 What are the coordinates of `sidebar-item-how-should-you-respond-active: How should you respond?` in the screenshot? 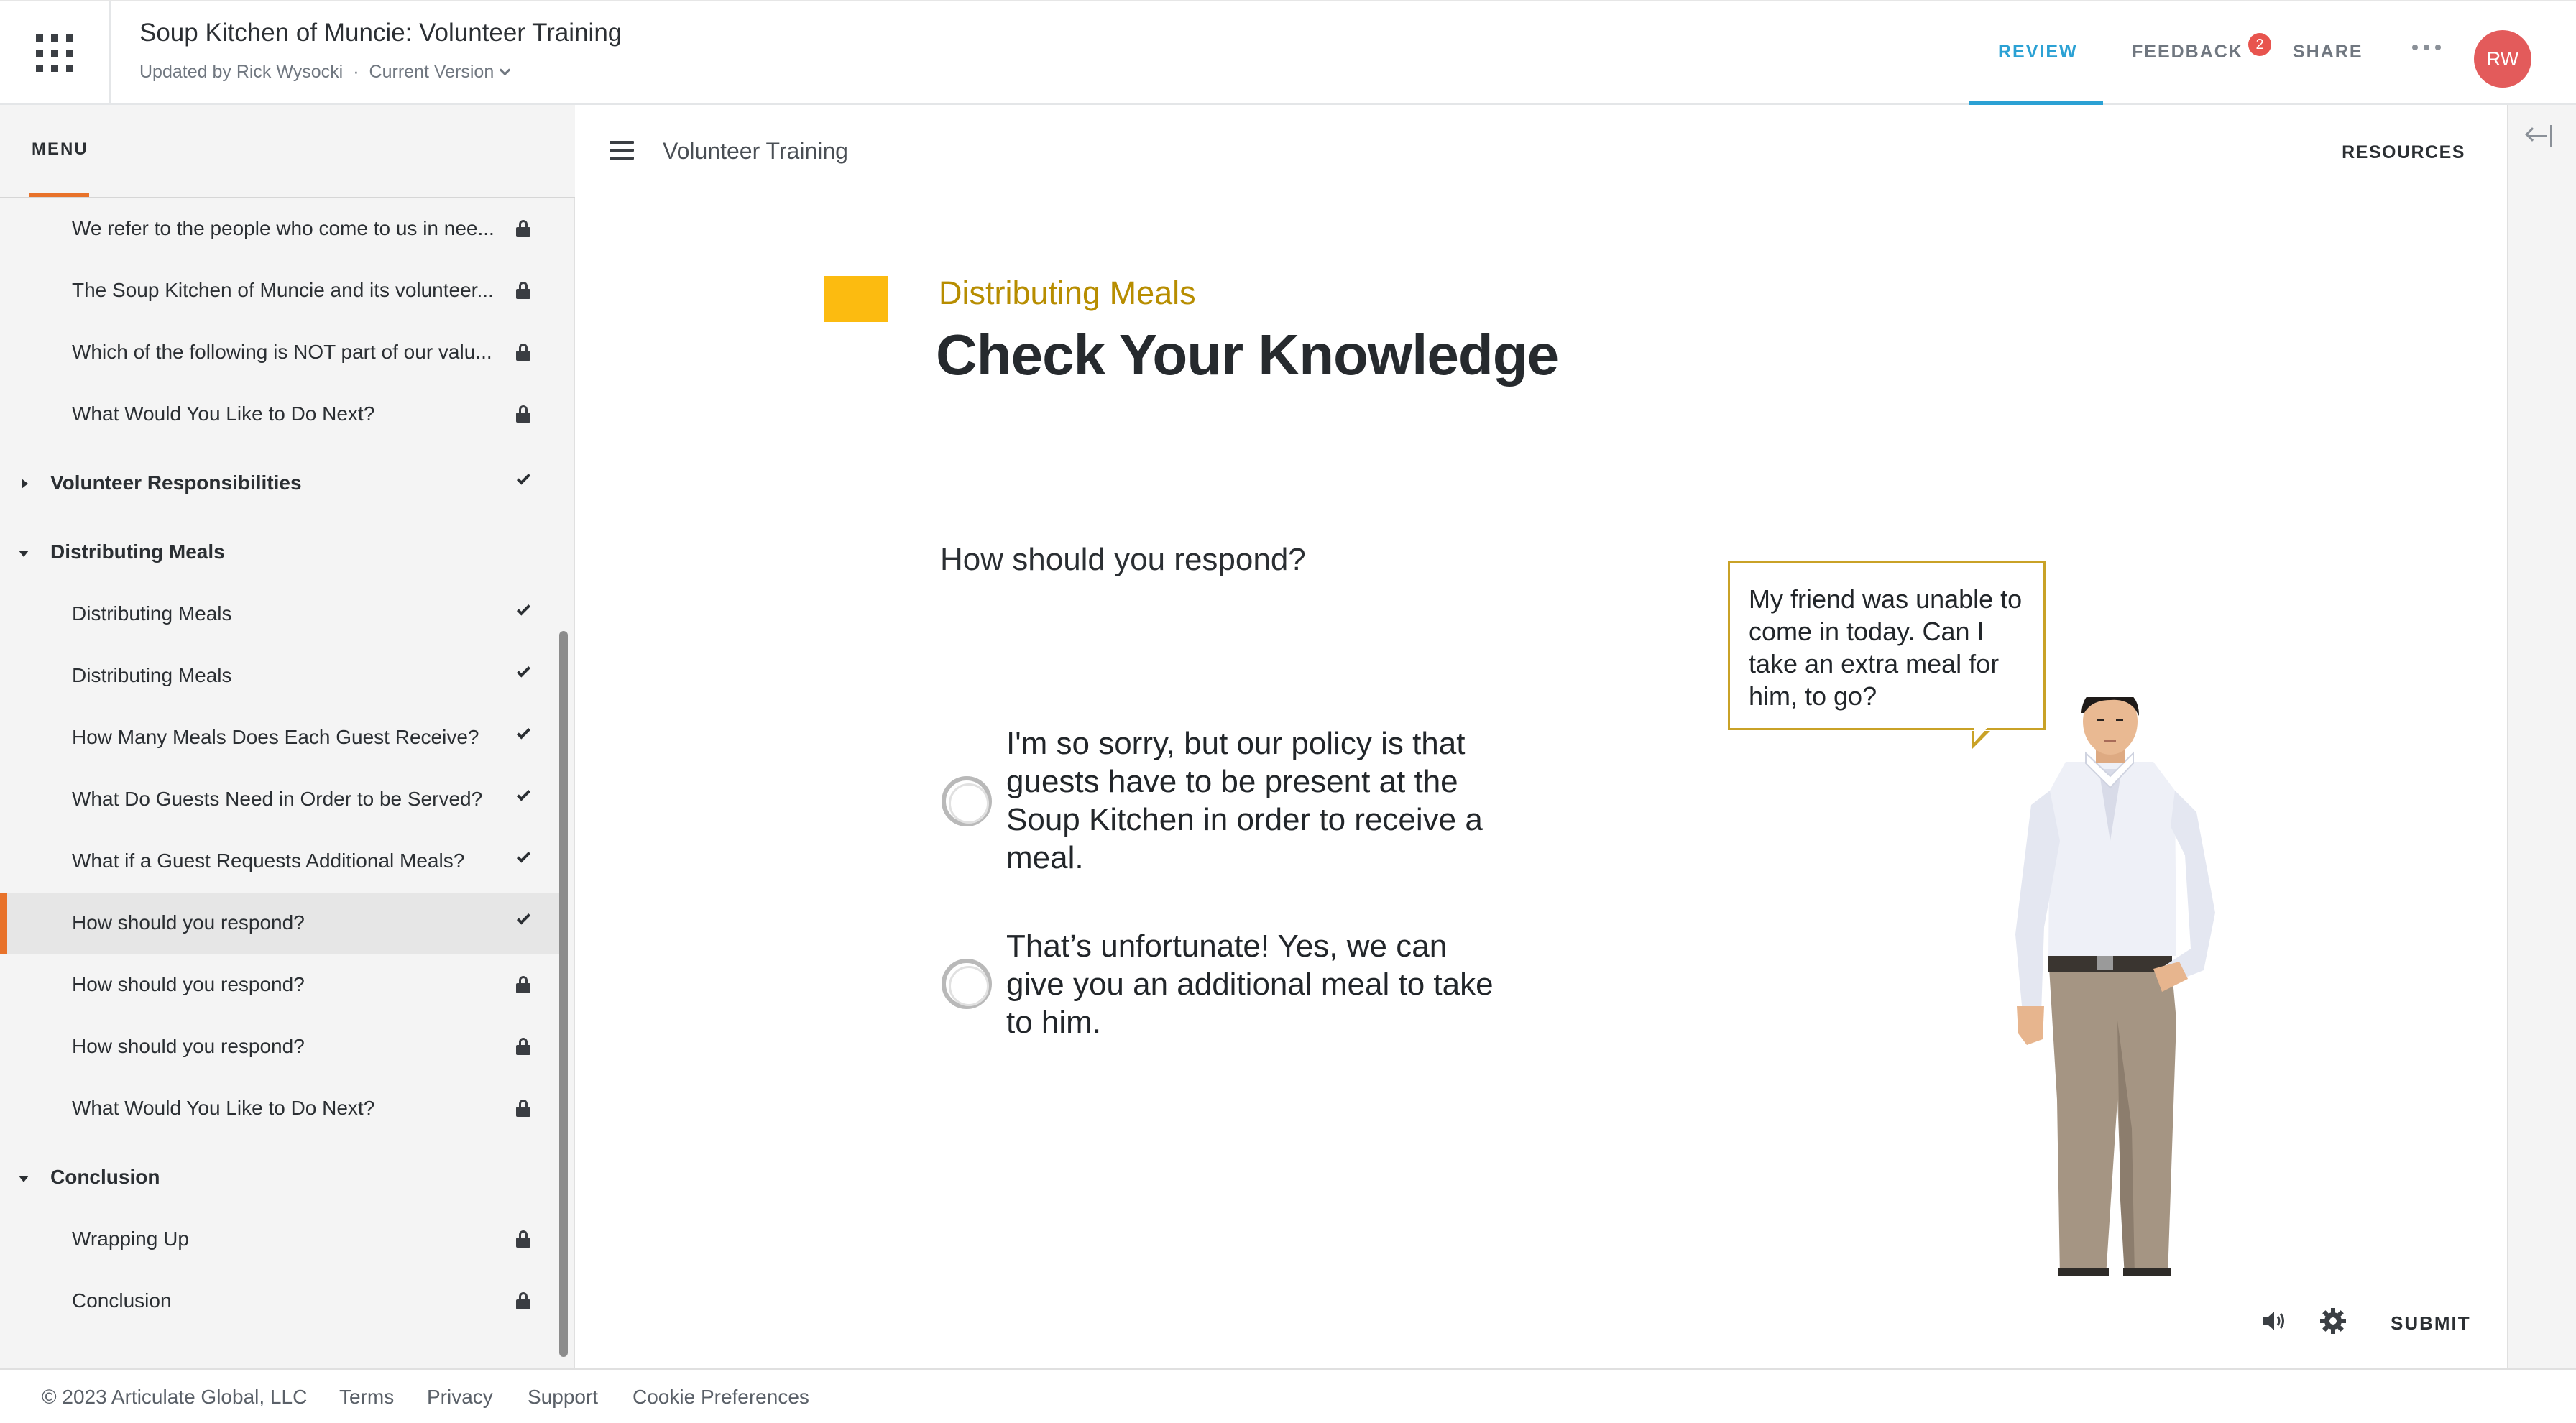 It's located at (281, 923).